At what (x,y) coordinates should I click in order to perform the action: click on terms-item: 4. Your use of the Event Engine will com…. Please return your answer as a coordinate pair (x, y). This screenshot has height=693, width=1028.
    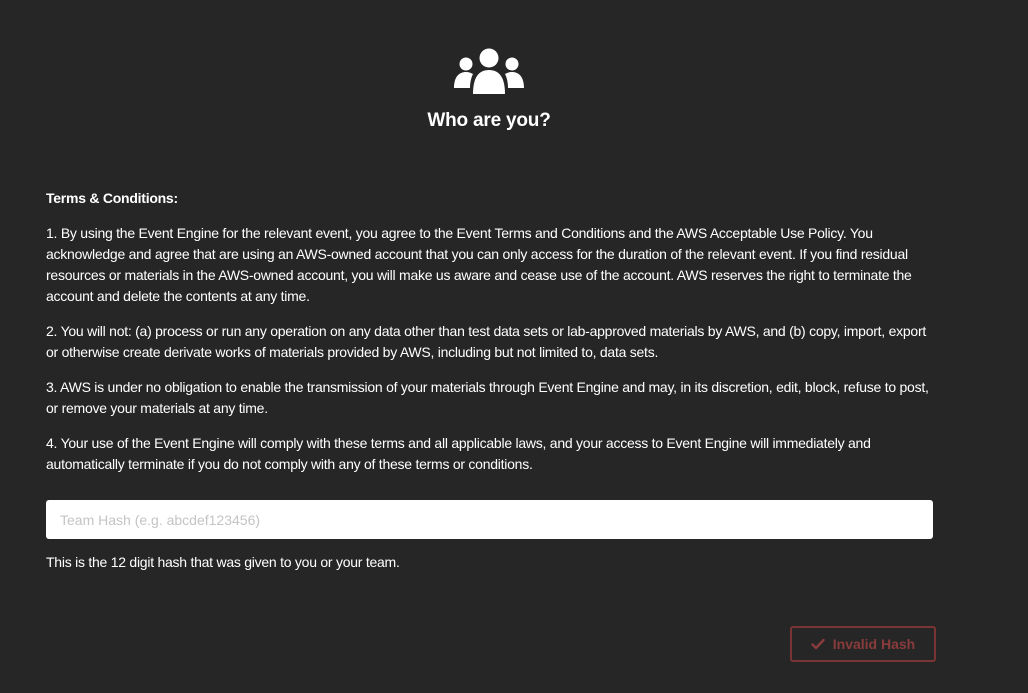
    Looking at the image, I should click on (458, 453).